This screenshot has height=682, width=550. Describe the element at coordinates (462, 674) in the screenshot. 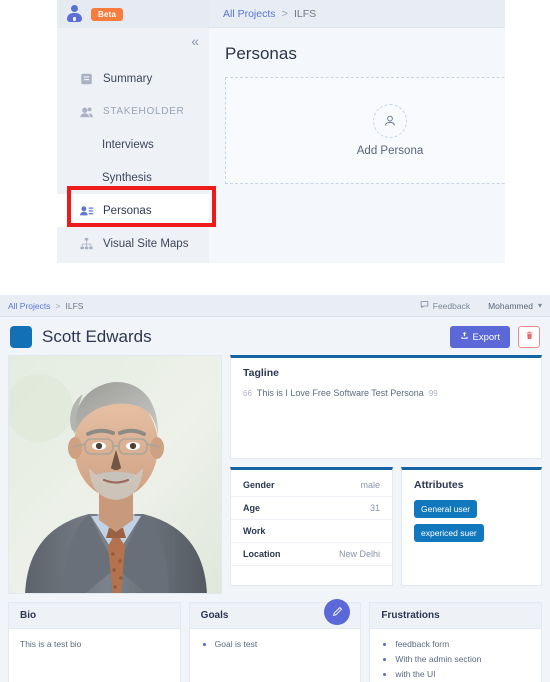

I see `list-item: with the UI` at that location.